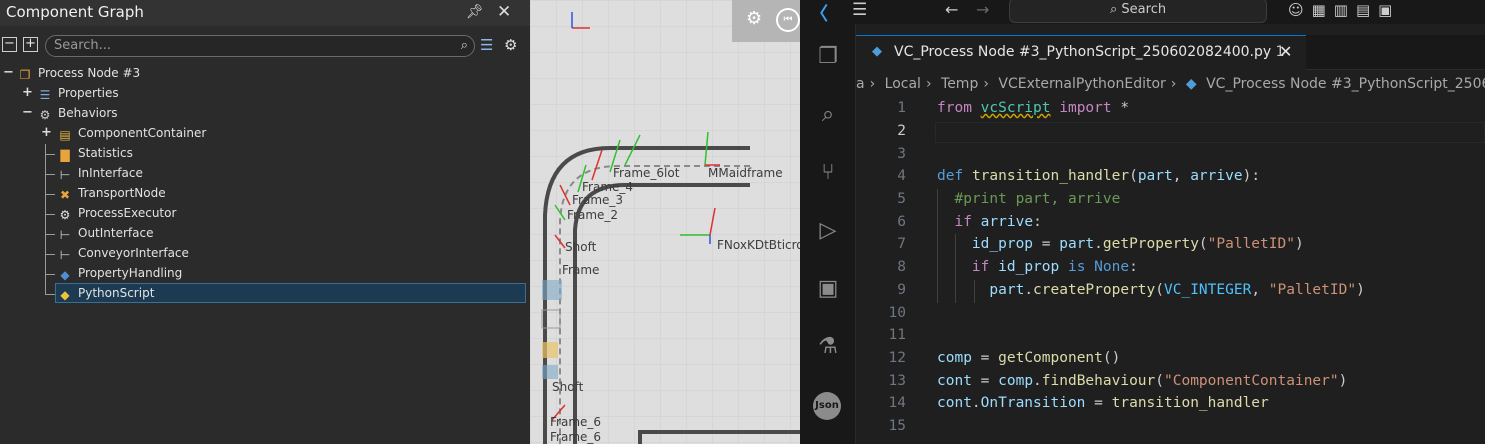 This screenshot has width=1485, height=444. Describe the element at coordinates (998, 222) in the screenshot. I see `code-line: if arrive:` at that location.